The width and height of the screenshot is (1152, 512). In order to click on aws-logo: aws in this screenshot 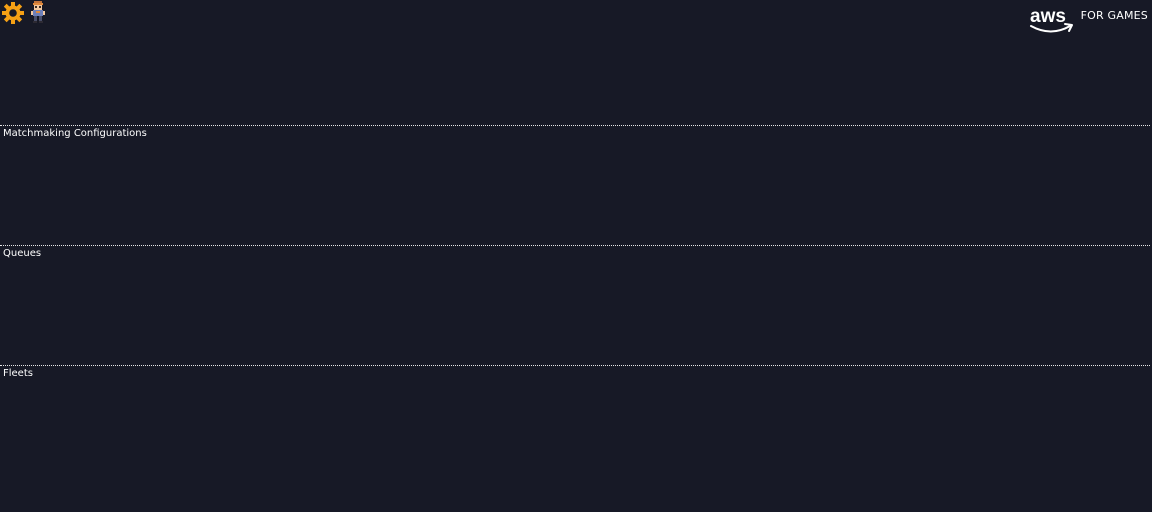, I will do `click(1051, 19)`.